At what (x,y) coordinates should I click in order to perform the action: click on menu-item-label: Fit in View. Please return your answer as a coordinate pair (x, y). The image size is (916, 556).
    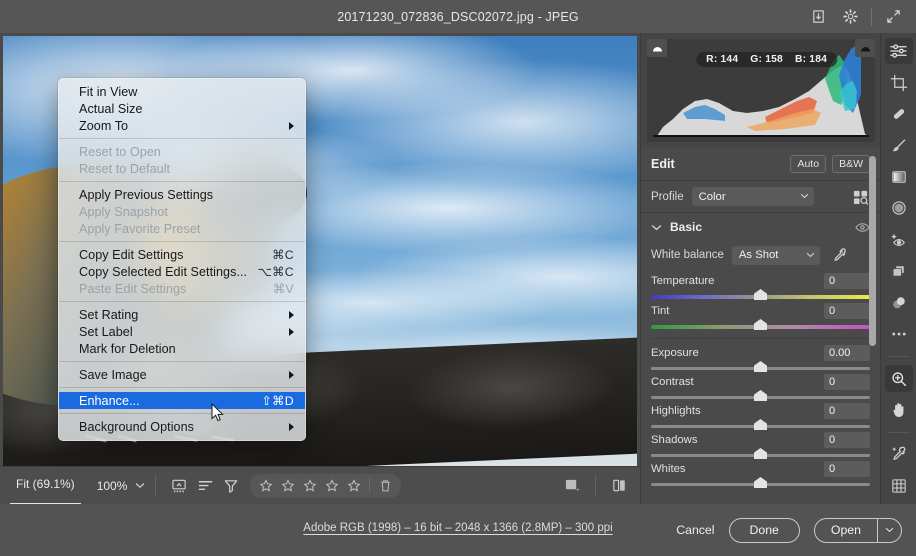
    Looking at the image, I should click on (108, 91).